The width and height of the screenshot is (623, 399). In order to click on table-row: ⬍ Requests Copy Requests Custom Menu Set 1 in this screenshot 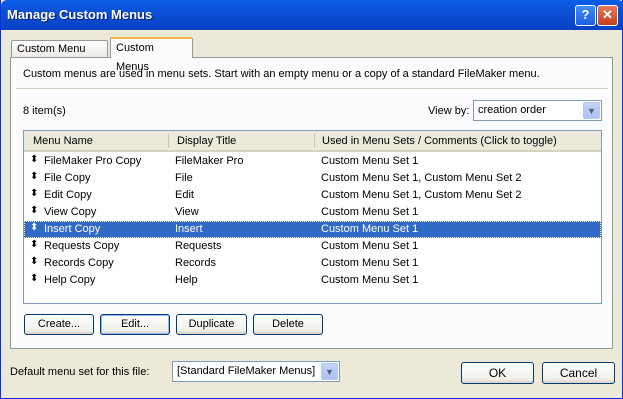, I will do `click(312, 246)`.